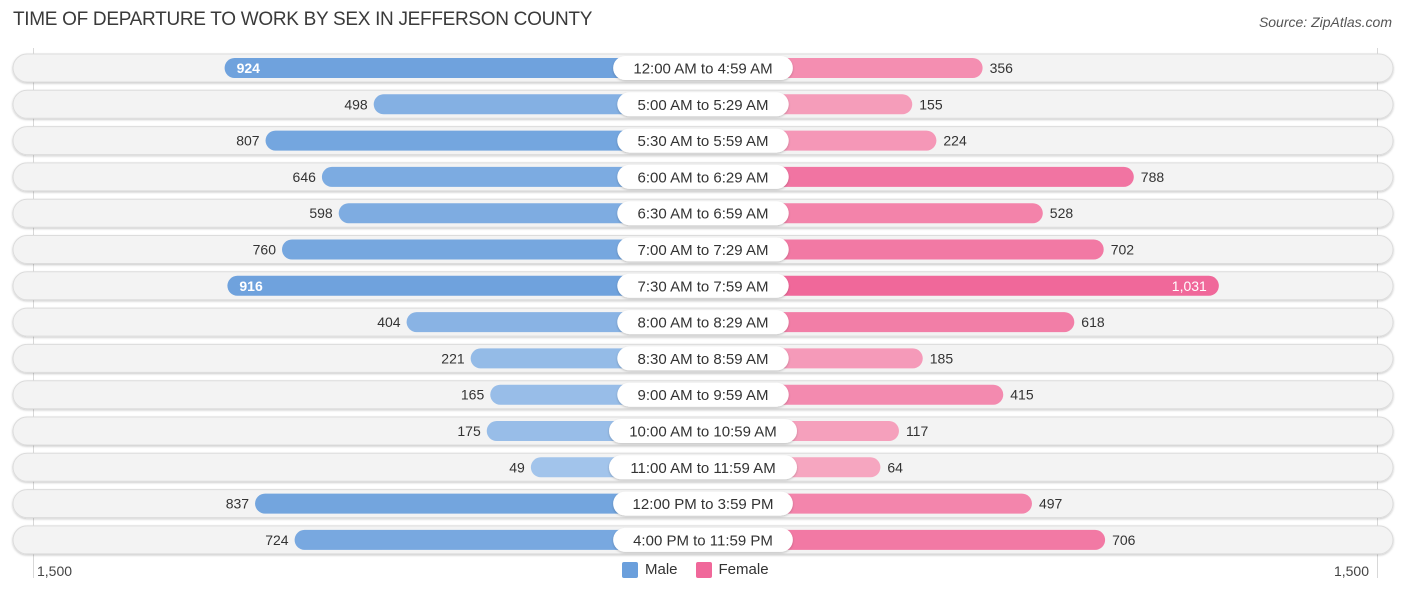  I want to click on value-label-male: 807, so click(248, 141).